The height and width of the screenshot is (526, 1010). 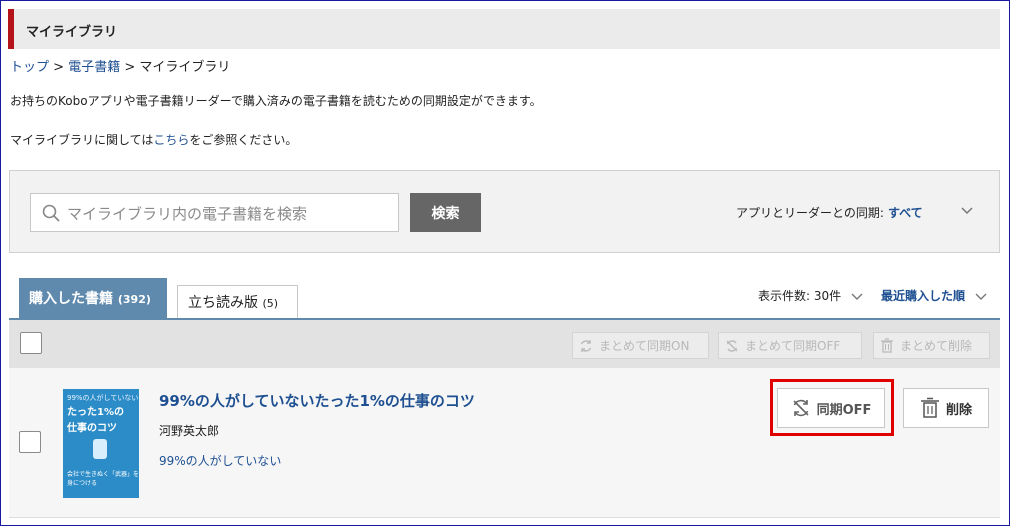 I want to click on sync-filter-value: すべて, so click(x=905, y=213).